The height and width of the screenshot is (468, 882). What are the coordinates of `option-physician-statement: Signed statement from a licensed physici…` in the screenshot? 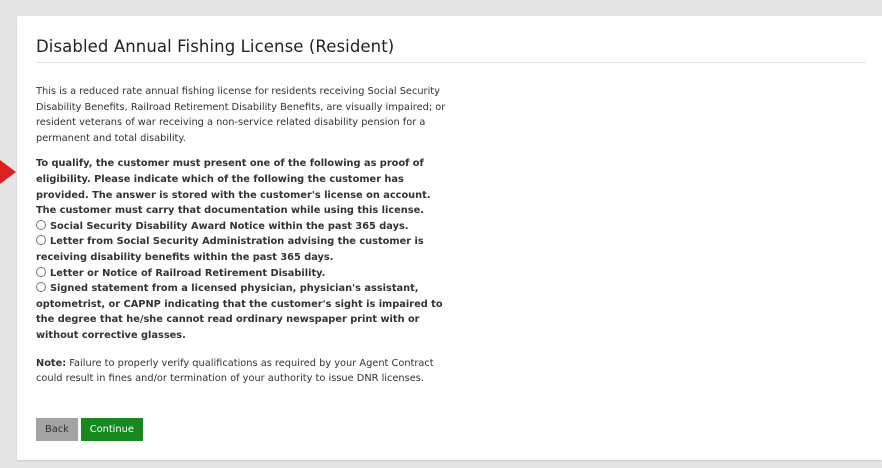 It's located at (241, 312).